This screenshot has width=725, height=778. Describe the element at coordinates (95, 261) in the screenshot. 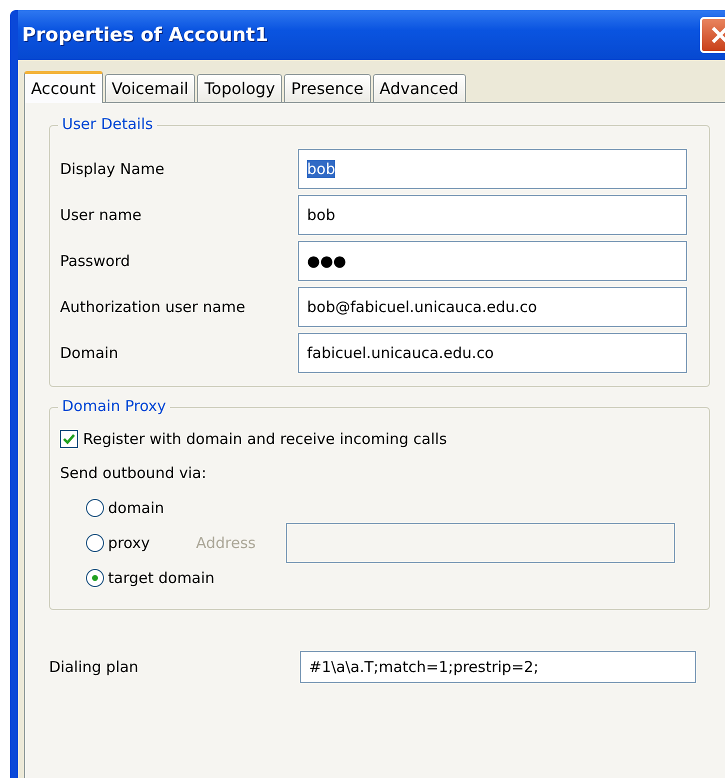

I see `field-label: Password` at that location.